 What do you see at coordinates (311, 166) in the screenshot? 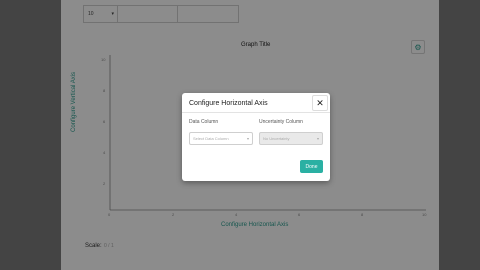
I see `done-button: Done` at bounding box center [311, 166].